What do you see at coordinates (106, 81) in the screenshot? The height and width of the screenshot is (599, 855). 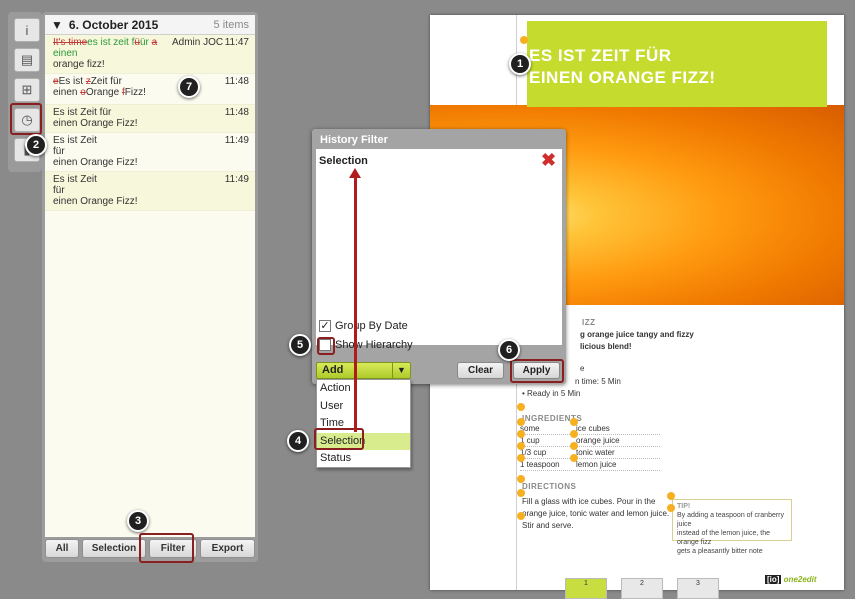 I see `entry-text: Zeit für` at bounding box center [106, 81].